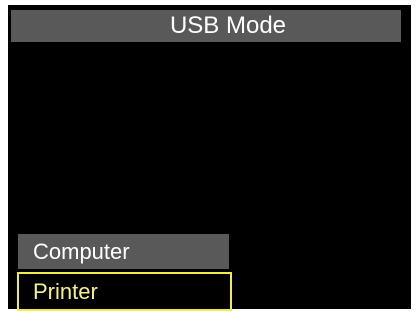 The height and width of the screenshot is (315, 417). What do you see at coordinates (228, 25) in the screenshot?
I see `page-title: USB Mode` at bounding box center [228, 25].